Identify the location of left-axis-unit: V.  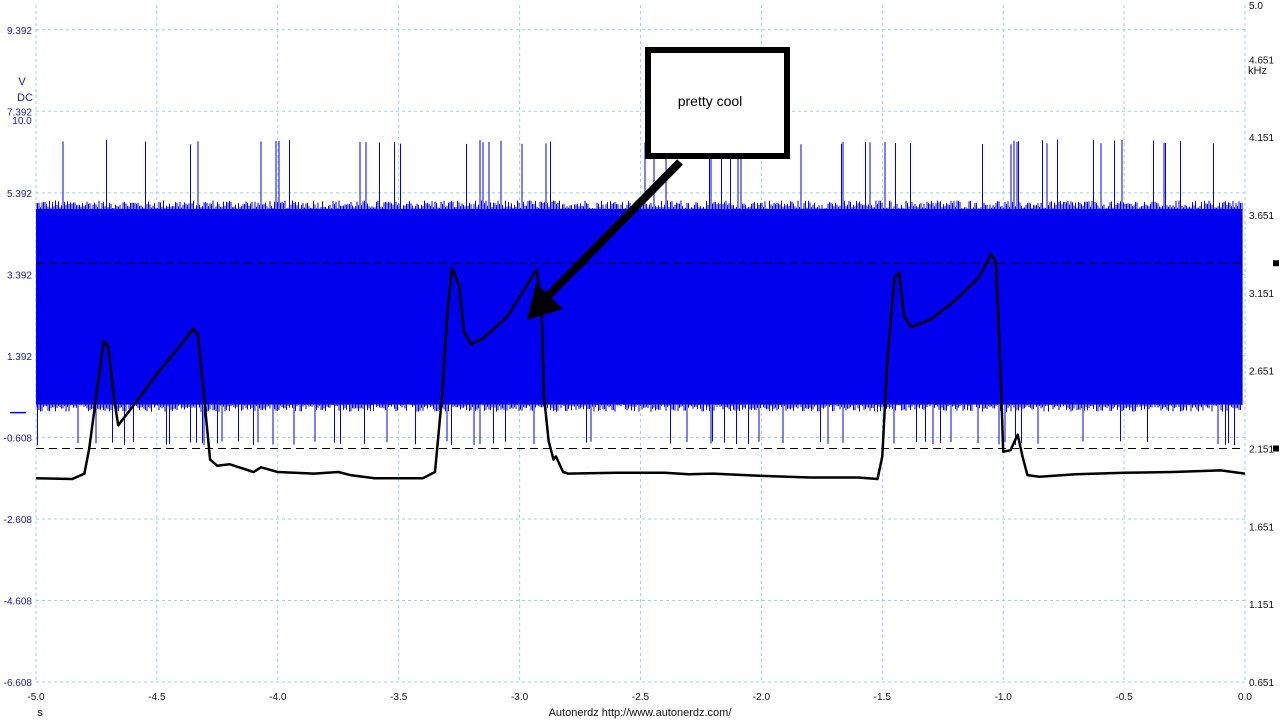
(22, 82).